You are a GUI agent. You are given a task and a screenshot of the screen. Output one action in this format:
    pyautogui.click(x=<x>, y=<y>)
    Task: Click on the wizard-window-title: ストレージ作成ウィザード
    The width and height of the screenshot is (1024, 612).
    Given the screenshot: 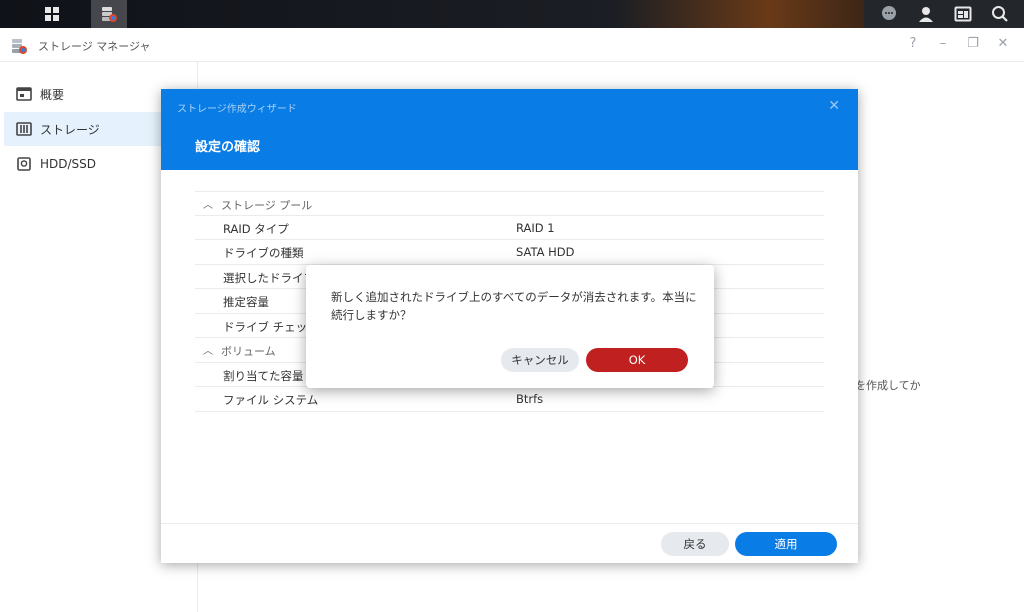 What is the action you would take?
    pyautogui.click(x=237, y=109)
    